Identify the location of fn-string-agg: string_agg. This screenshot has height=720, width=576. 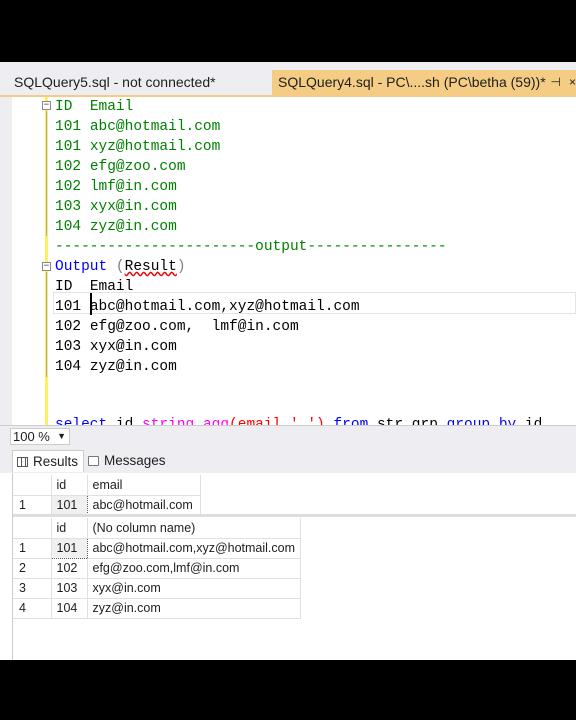
(186, 421).